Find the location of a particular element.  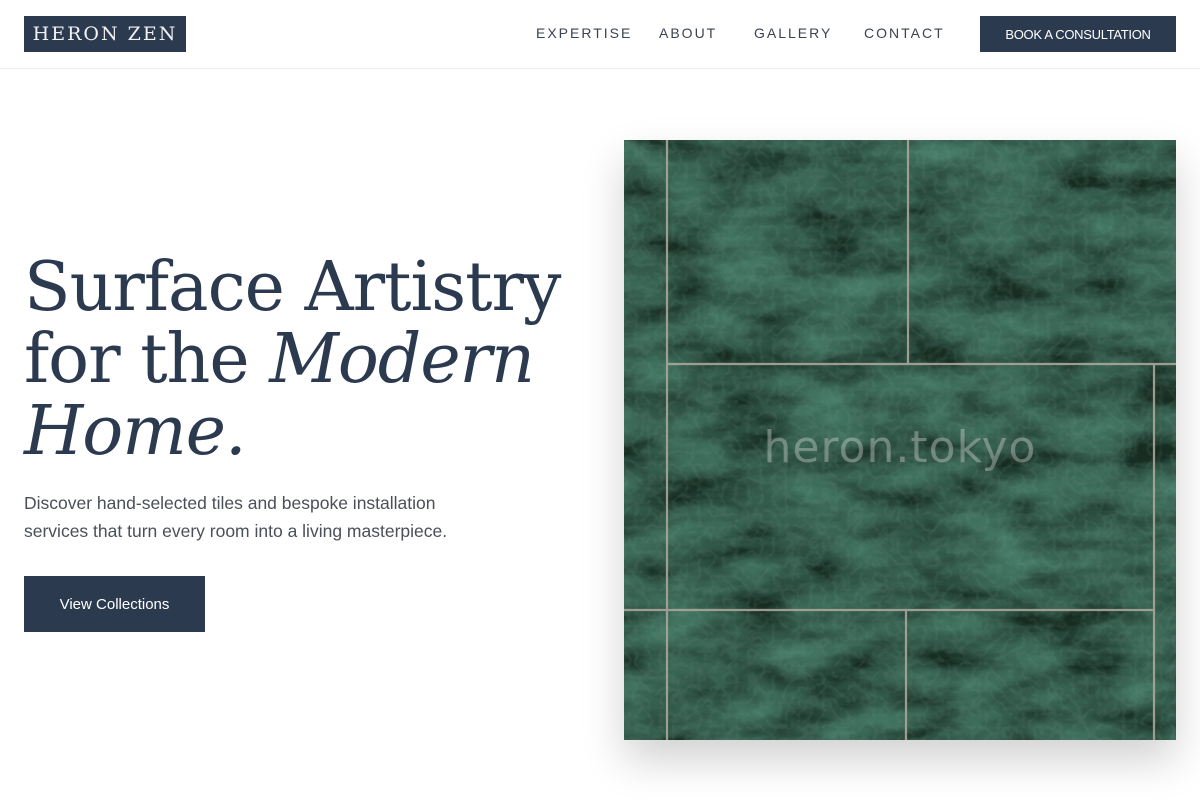

hero-title-line-1: Surface Artistry is located at coordinates (292, 287).